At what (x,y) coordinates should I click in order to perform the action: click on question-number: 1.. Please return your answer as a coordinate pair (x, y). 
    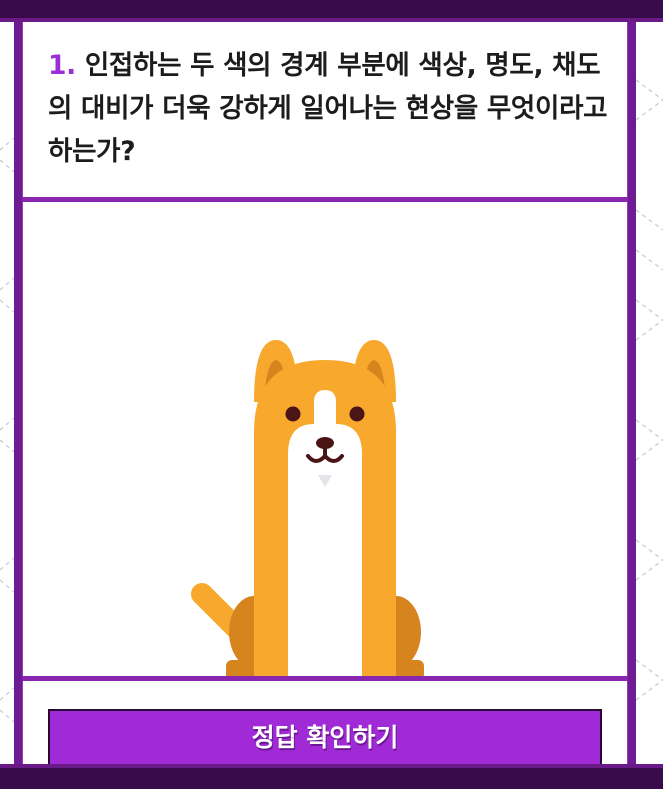
    Looking at the image, I should click on (62, 65).